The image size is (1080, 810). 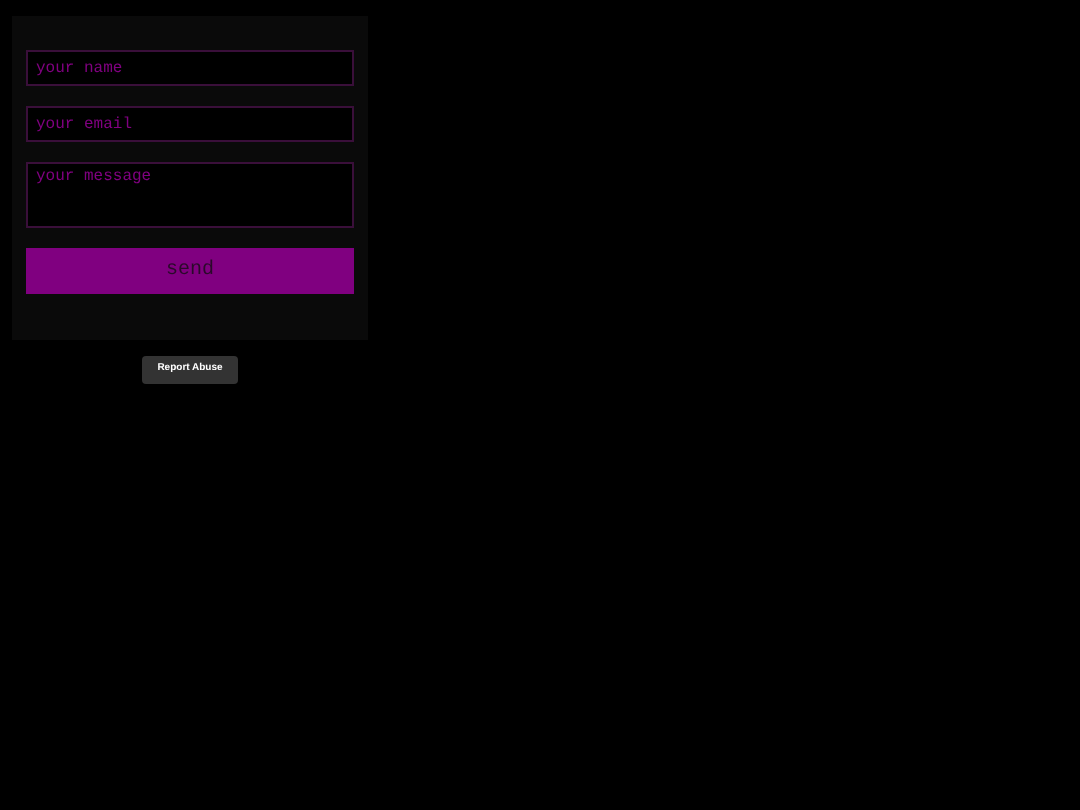 What do you see at coordinates (190, 195) in the screenshot?
I see `message-input-field: your message` at bounding box center [190, 195].